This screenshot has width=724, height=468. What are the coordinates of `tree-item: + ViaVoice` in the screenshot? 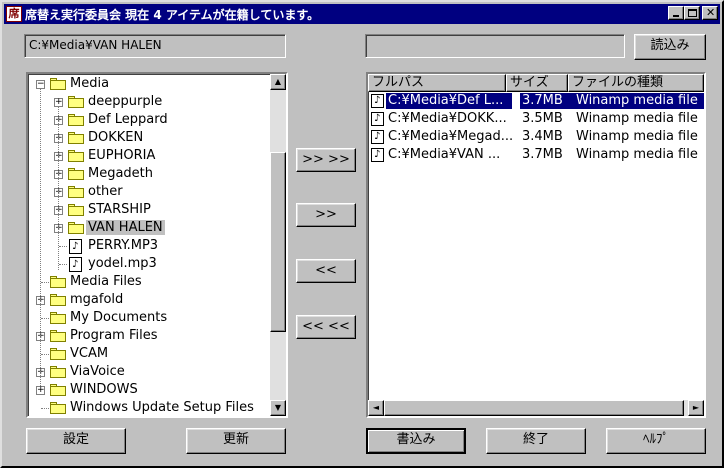 It's located at (148, 372).